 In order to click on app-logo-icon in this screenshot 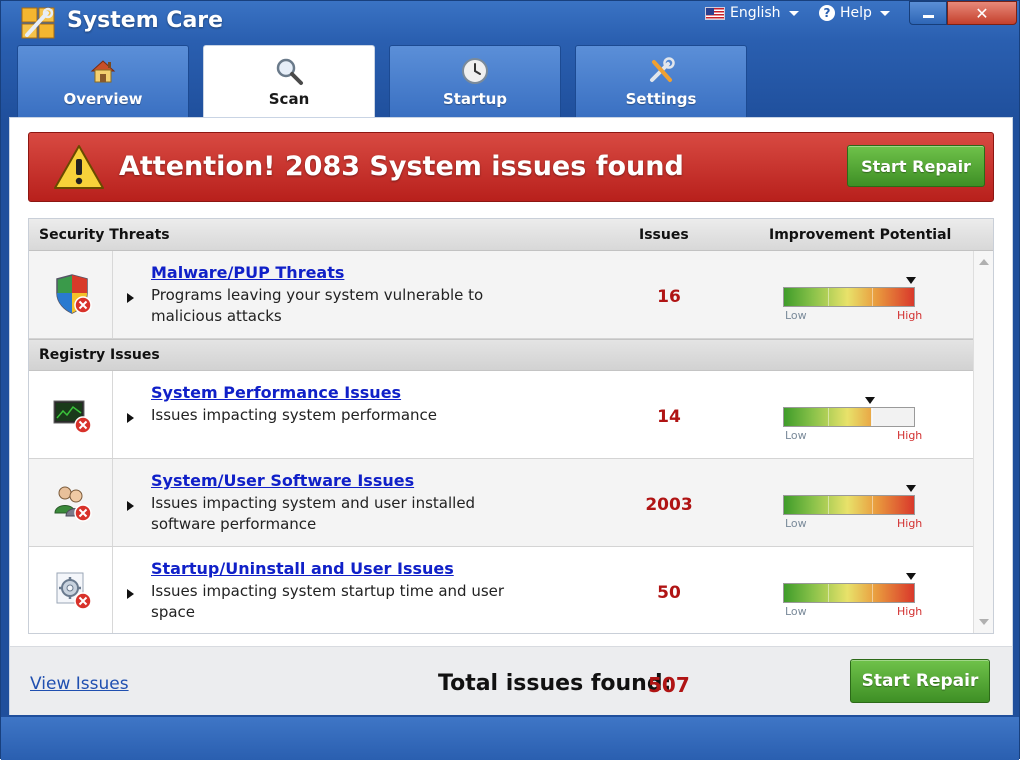, I will do `click(38, 23)`.